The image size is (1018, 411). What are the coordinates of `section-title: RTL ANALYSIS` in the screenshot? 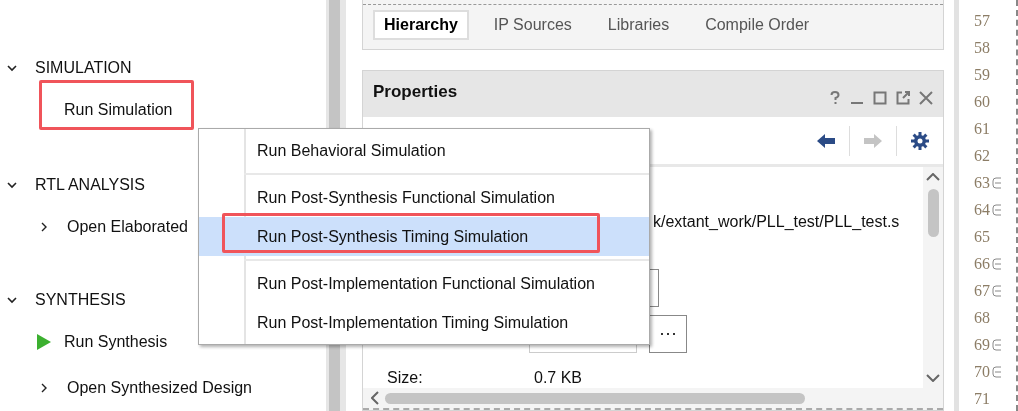 It's located at (90, 185).